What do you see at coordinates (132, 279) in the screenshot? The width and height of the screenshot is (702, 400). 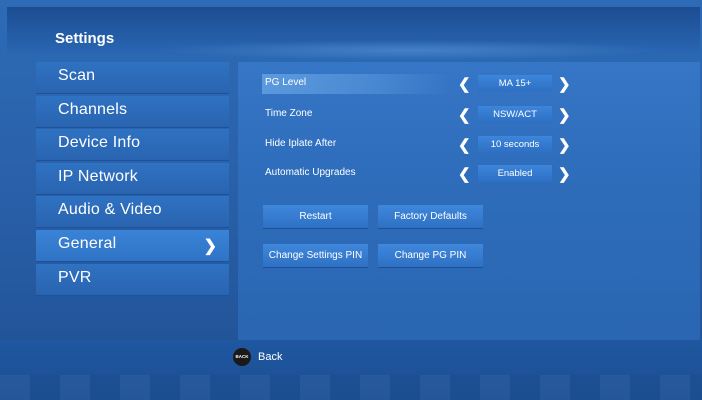 I see `sidebar-item-pvr: PVR` at bounding box center [132, 279].